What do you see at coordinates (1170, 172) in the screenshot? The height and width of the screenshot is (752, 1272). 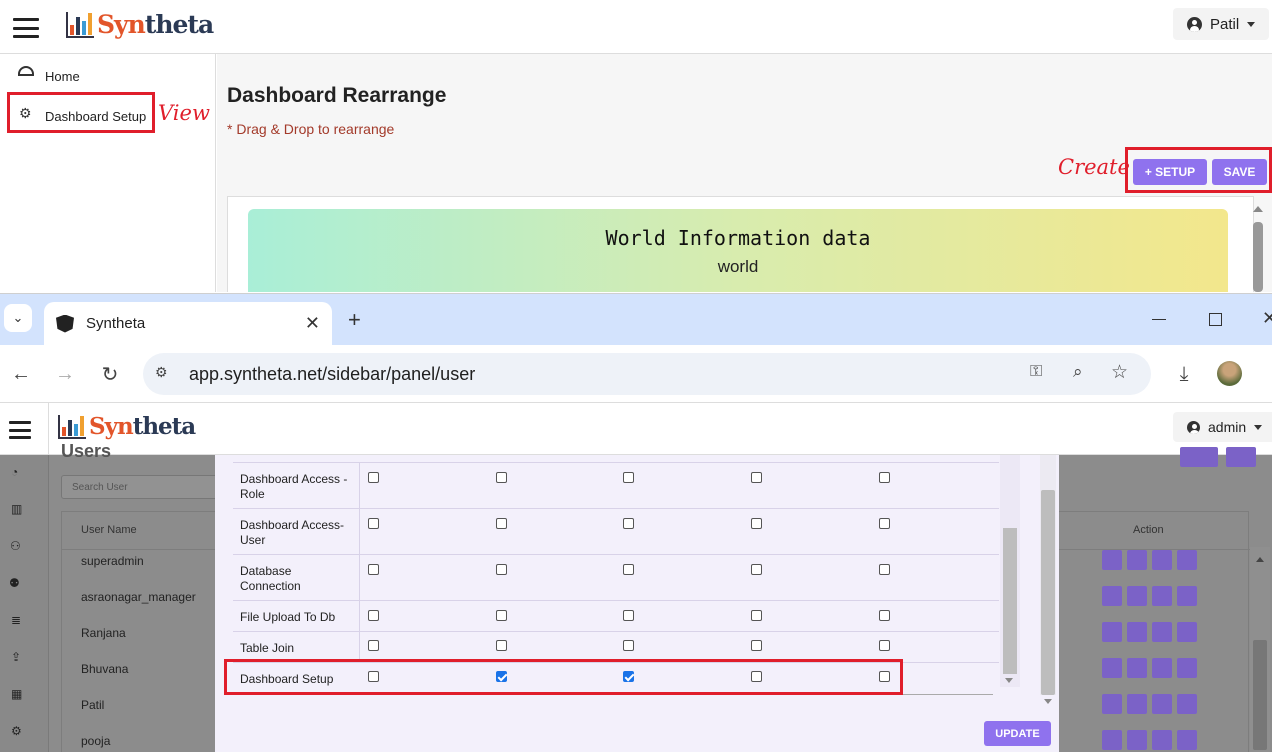 I see `add-setup-button: + SETUP` at bounding box center [1170, 172].